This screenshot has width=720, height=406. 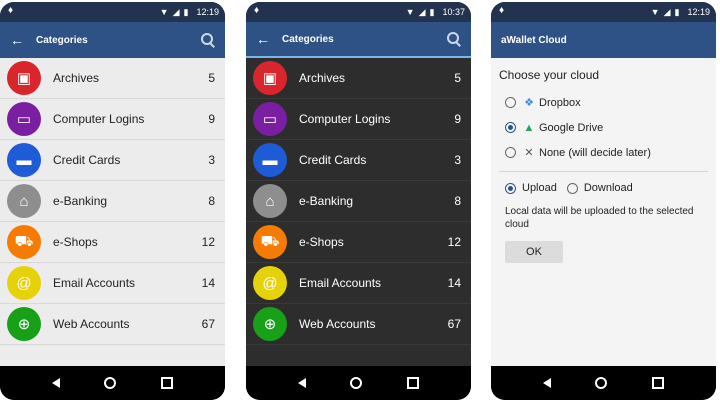 What do you see at coordinates (270, 201) in the screenshot?
I see `bank-icon: ⌂` at bounding box center [270, 201].